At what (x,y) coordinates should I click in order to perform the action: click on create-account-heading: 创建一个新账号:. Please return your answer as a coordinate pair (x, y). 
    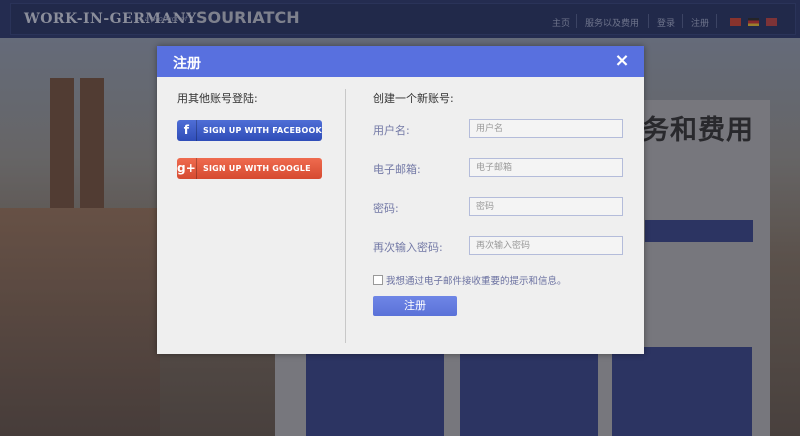
    Looking at the image, I should click on (413, 98).